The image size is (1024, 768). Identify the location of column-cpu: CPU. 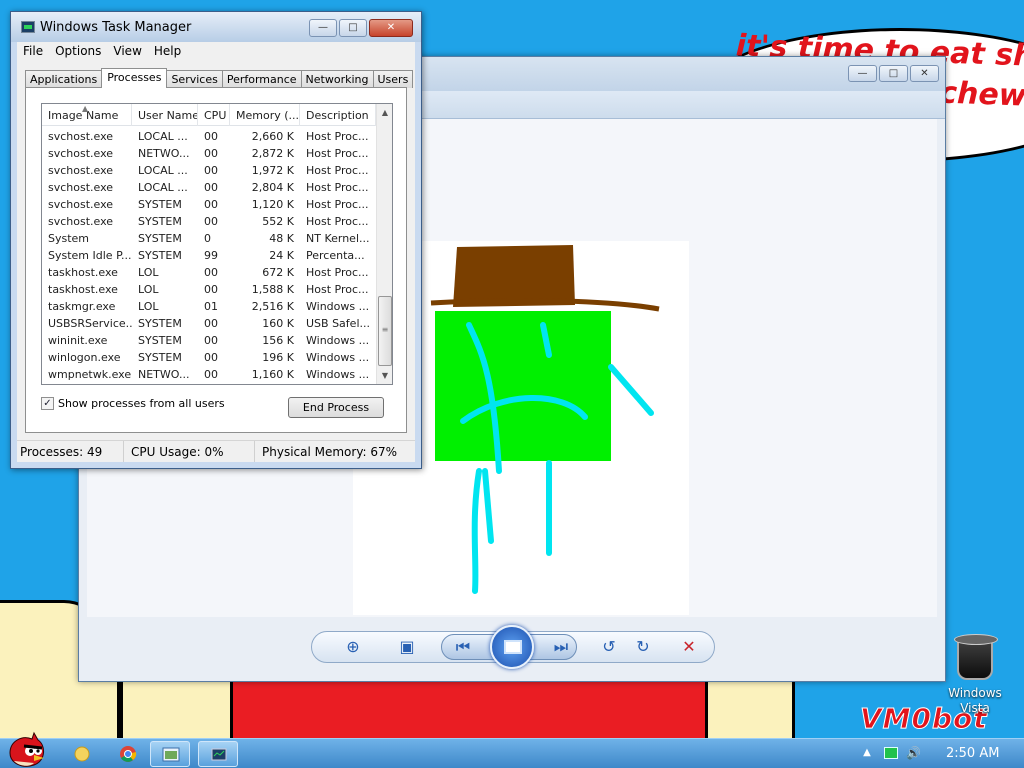
(214, 115).